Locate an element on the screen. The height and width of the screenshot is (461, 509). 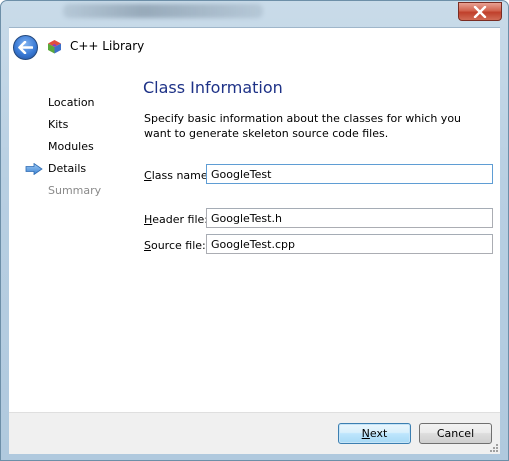
step-location: Location is located at coordinates (71, 102).